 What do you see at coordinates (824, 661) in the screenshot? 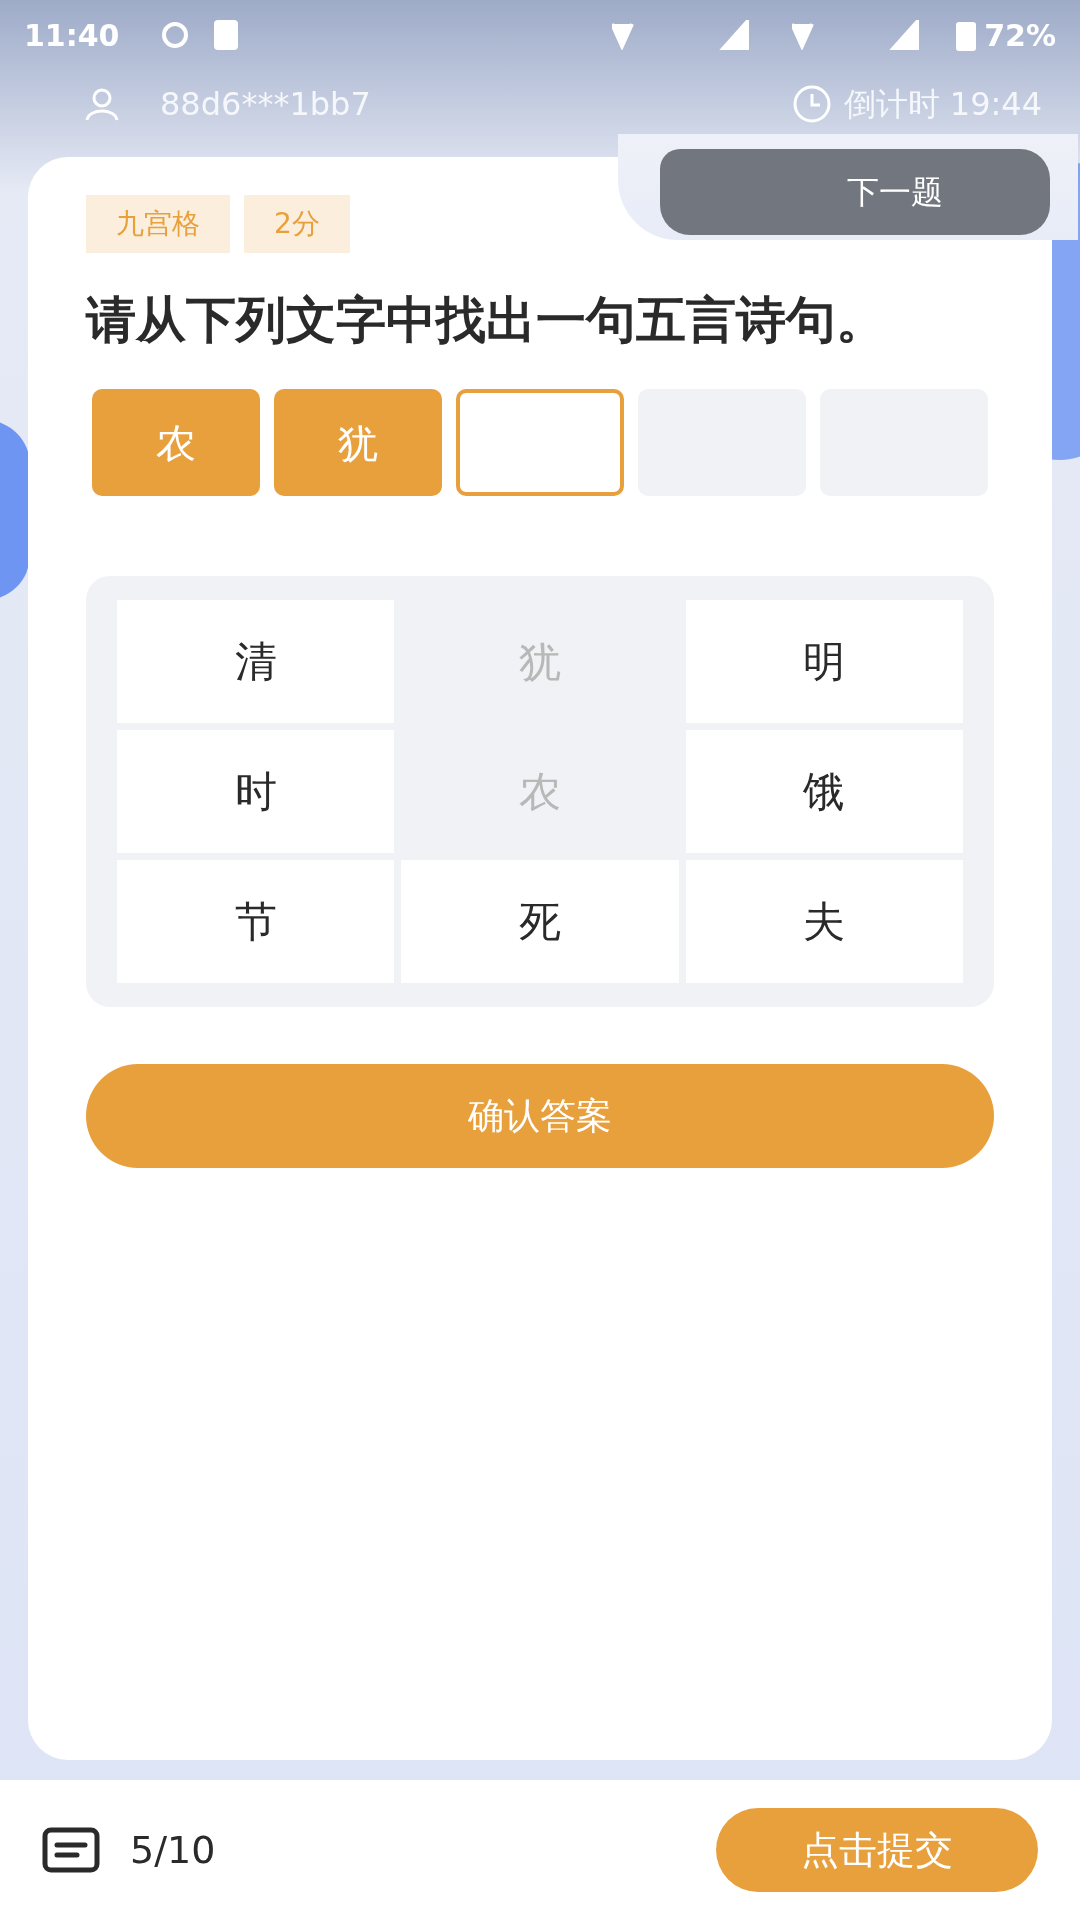
I see `character-cell: 明` at bounding box center [824, 661].